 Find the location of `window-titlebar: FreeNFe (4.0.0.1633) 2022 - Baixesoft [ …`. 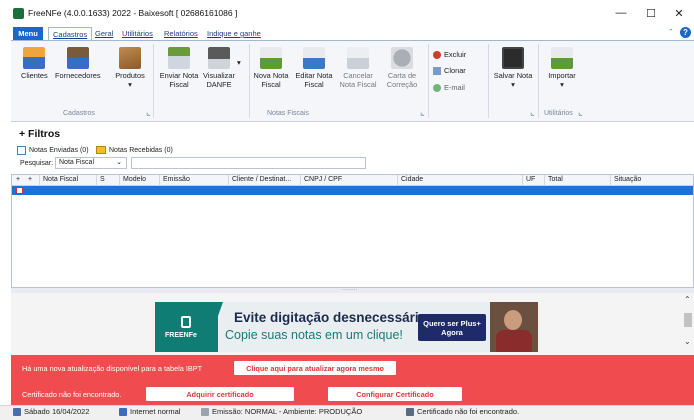

window-titlebar: FreeNFe (4.0.0.1633) 2022 - Baixesoft [ … is located at coordinates (347, 13).